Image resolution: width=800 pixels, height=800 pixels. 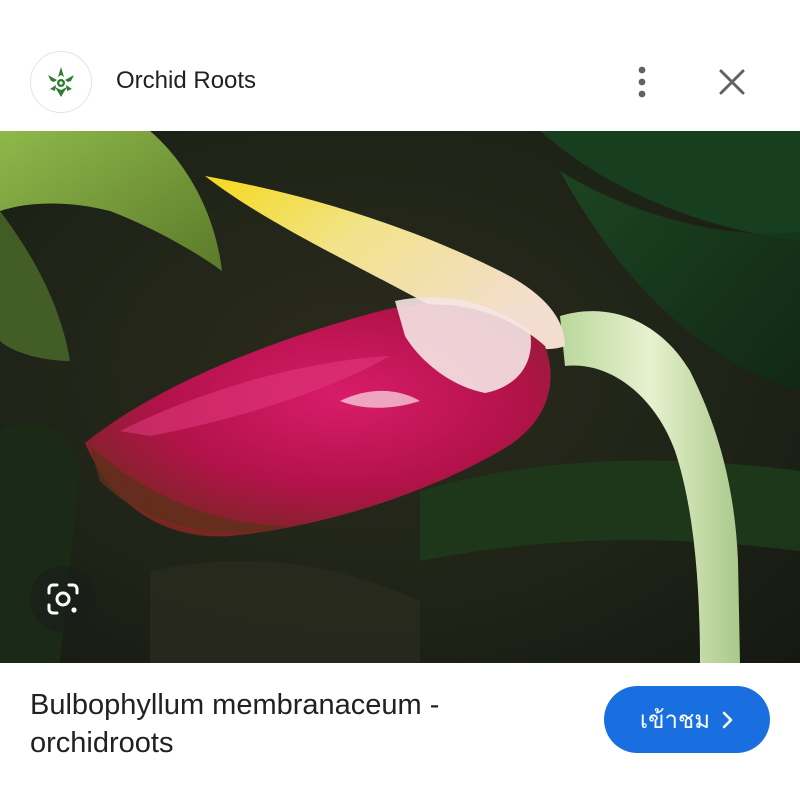 I want to click on more-vert-icon, so click(x=642, y=82).